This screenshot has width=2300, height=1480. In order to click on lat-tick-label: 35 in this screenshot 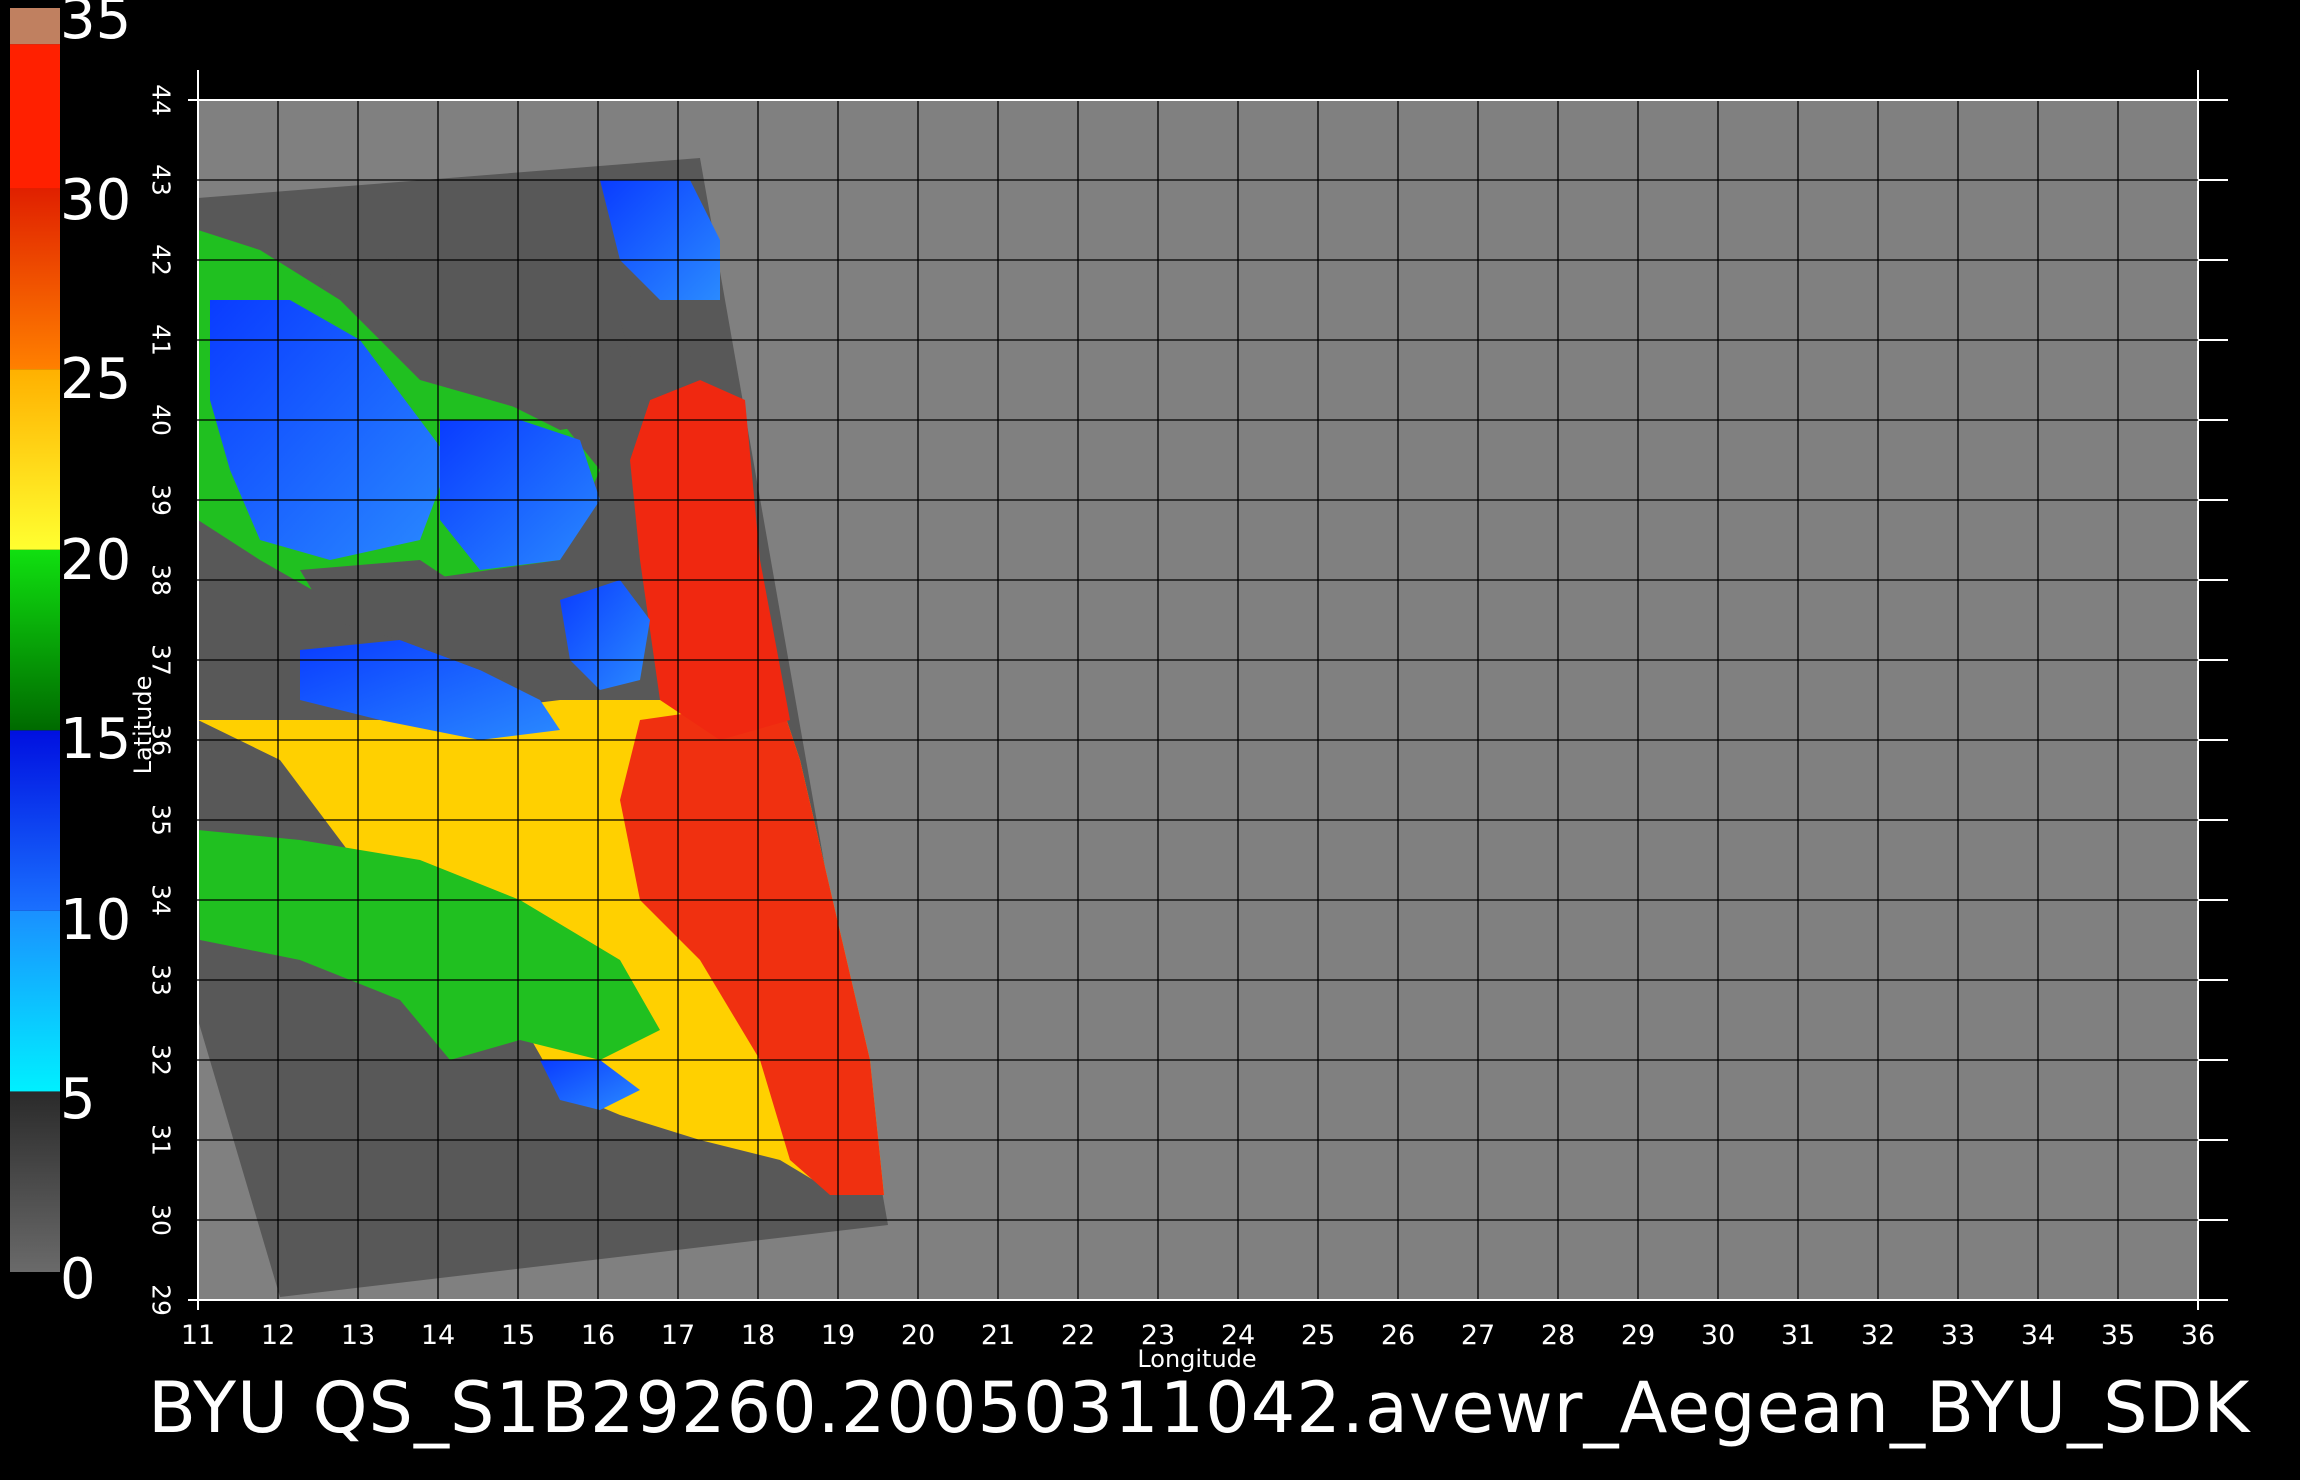, I will do `click(161, 820)`.